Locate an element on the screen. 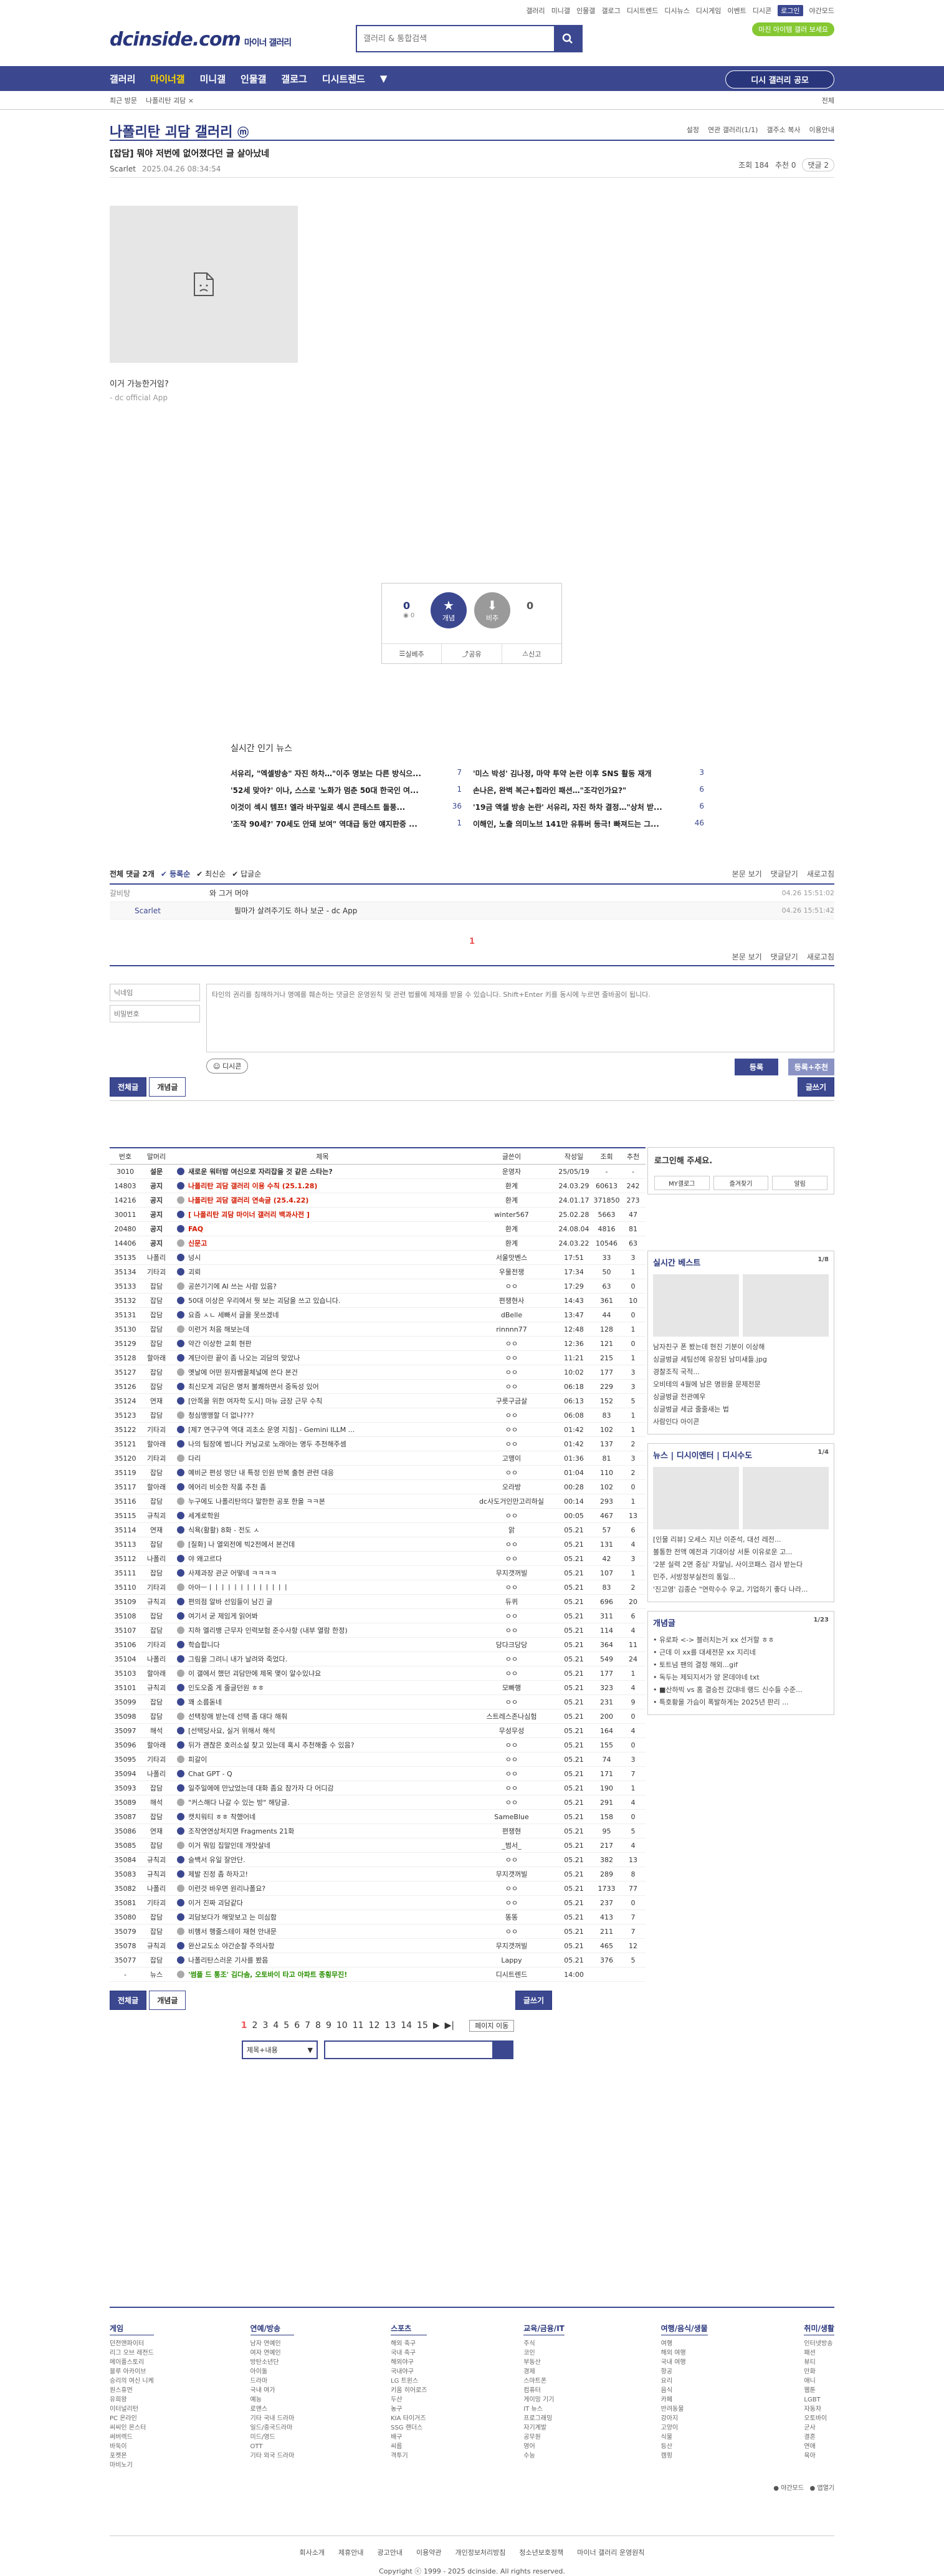 This screenshot has height=2576, width=944. top-link: 인물갤 is located at coordinates (586, 11).